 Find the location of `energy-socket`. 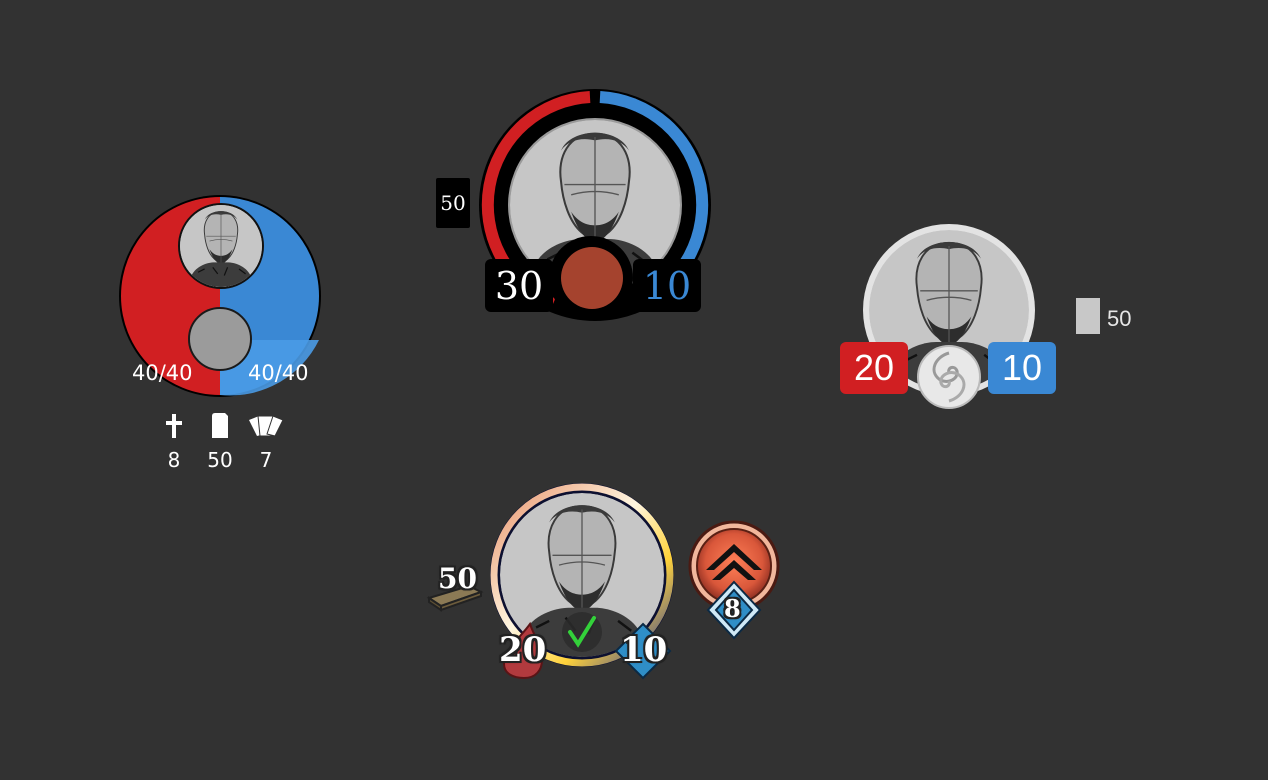

energy-socket is located at coordinates (591, 278).